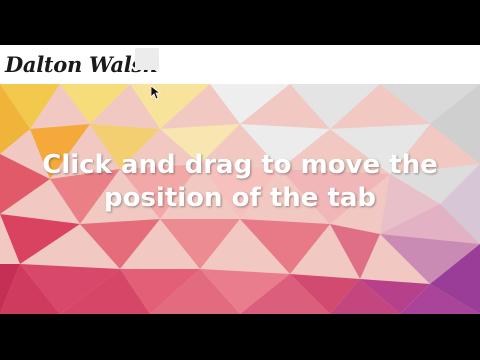  What do you see at coordinates (240, 198) in the screenshot?
I see `caption-line-2: position of the tab` at bounding box center [240, 198].